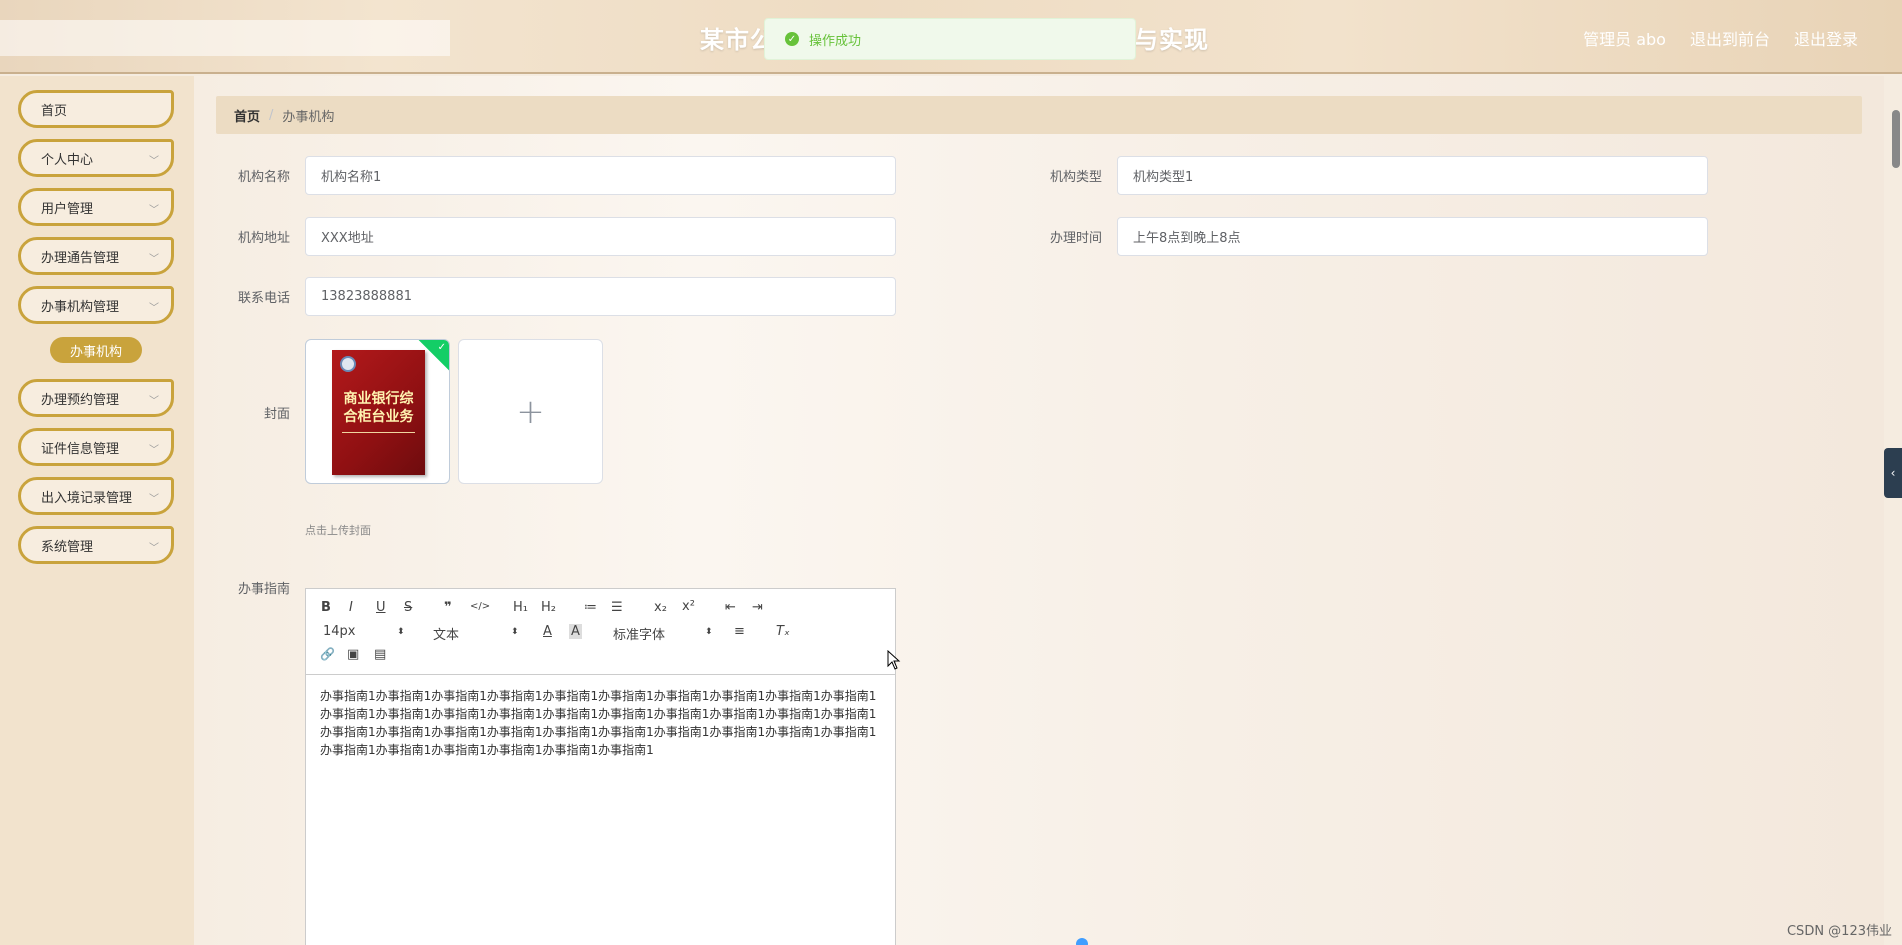 The image size is (1902, 945). I want to click on success-check-icon: ✓, so click(792, 39).